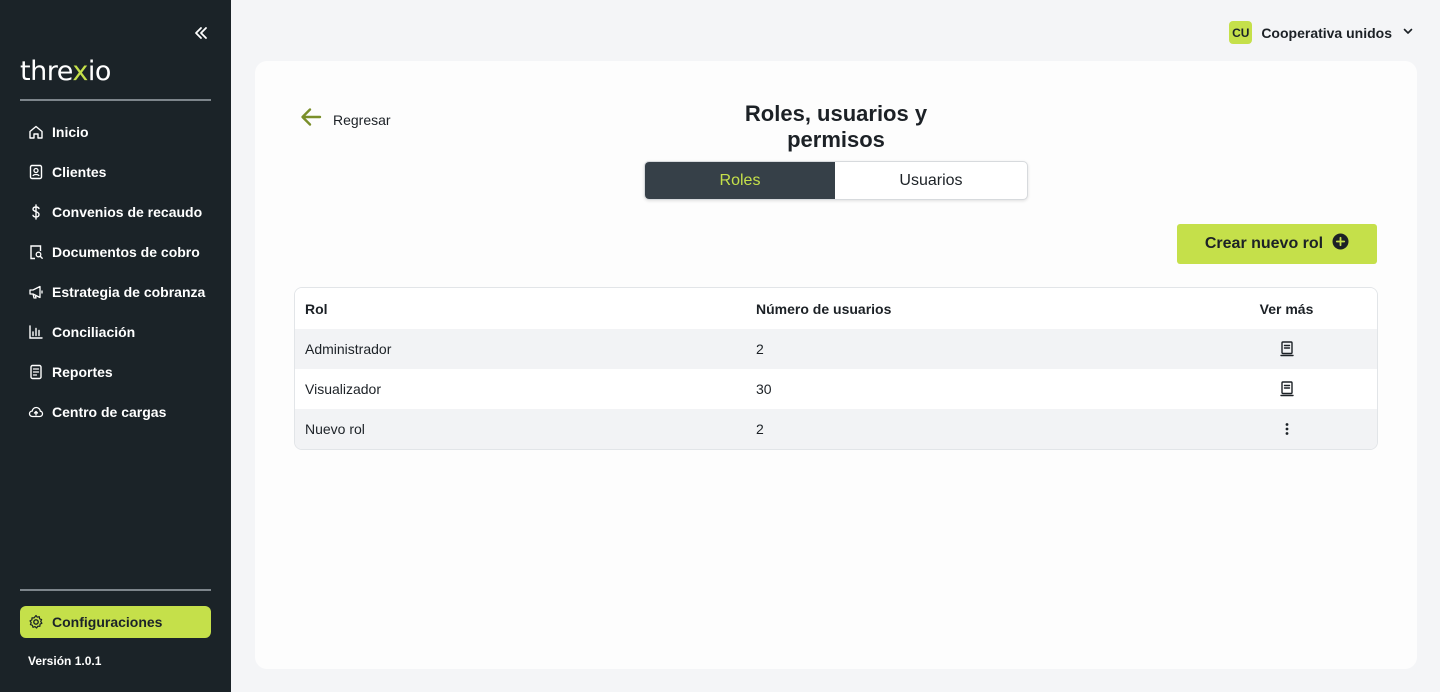 The height and width of the screenshot is (692, 1440). I want to click on sidebar-item-reportes: Reportes, so click(115, 372).